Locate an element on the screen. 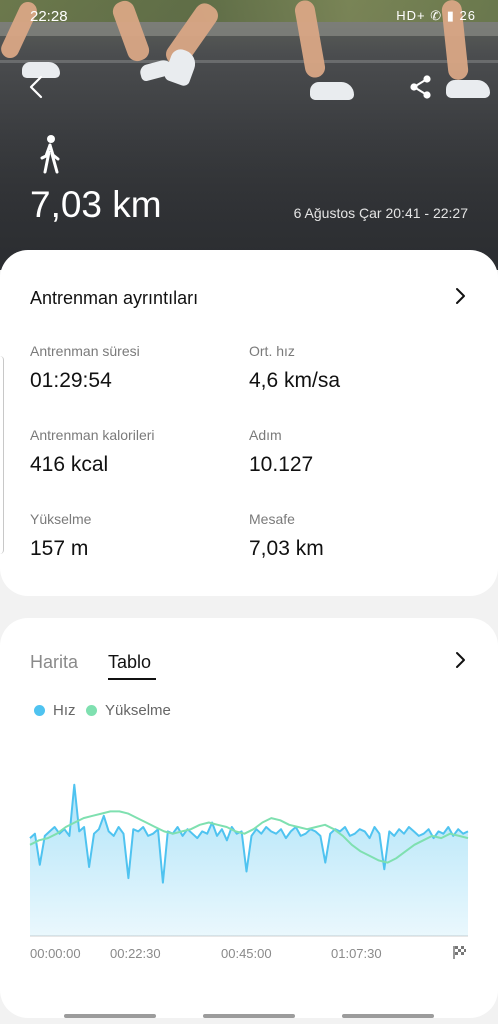  stat-label: Mesafe is located at coordinates (272, 519).